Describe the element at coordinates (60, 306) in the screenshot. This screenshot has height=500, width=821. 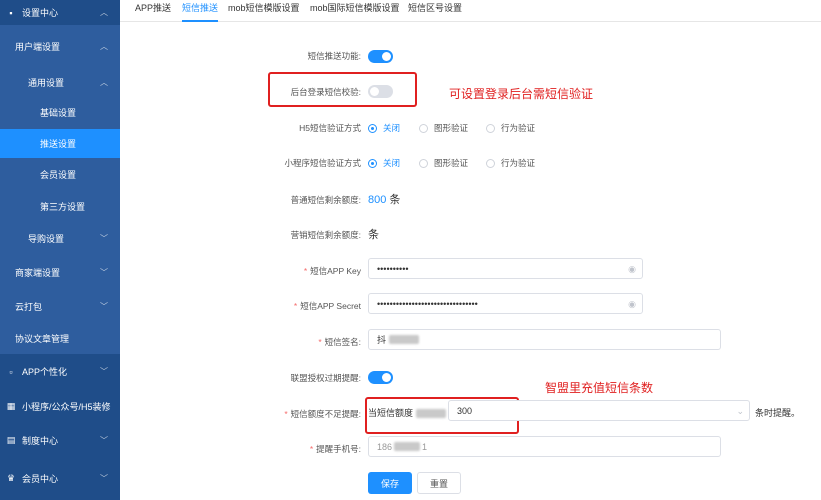
I see `sidebar-item-cloud-package: 云打包 ﹀` at that location.